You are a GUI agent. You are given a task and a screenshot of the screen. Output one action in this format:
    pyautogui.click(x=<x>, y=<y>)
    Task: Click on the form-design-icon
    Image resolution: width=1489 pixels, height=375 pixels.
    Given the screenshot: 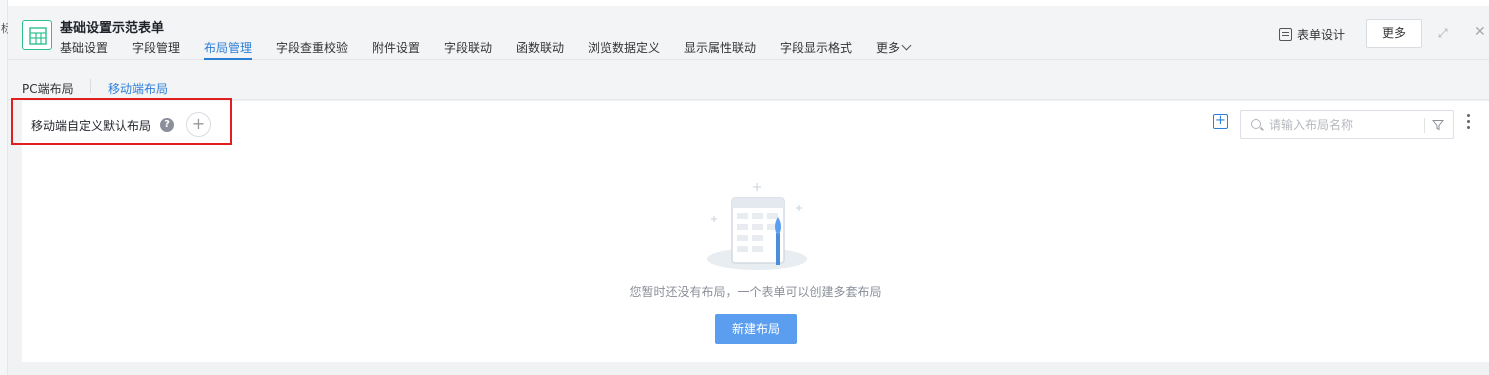 What is the action you would take?
    pyautogui.click(x=1285, y=34)
    